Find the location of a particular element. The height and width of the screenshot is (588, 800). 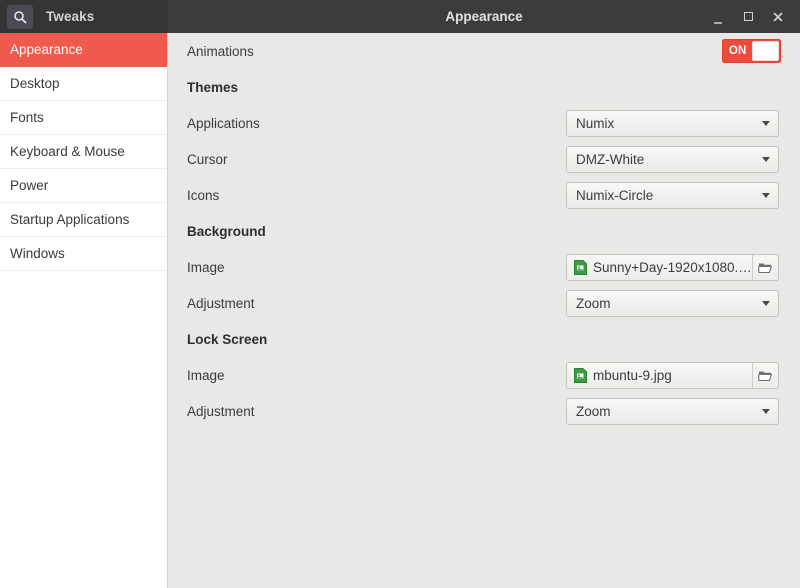

row-animations: Animations ON is located at coordinates (484, 51).